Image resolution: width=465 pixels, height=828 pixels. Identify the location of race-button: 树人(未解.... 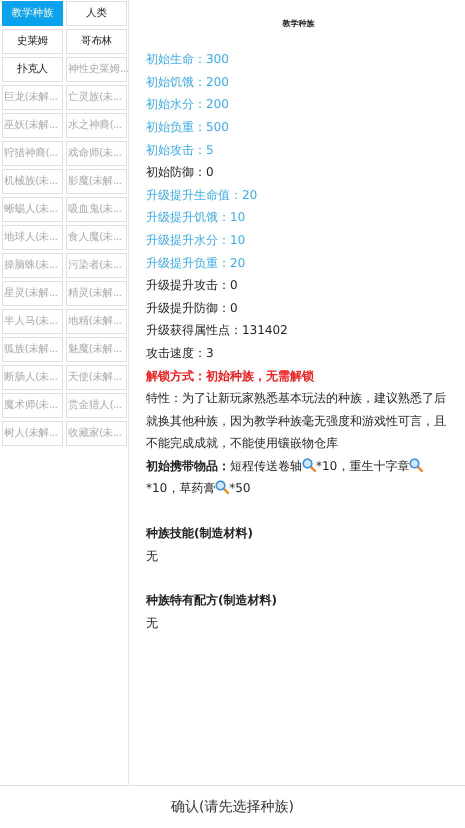
(32, 433).